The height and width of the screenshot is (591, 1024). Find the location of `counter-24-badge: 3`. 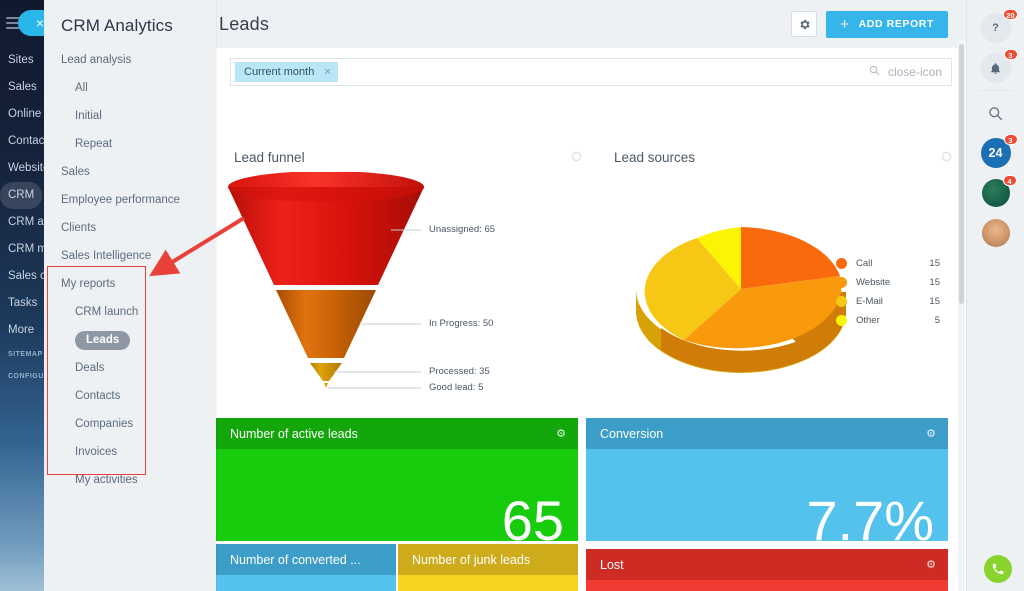

counter-24-badge: 3 is located at coordinates (1010, 139).